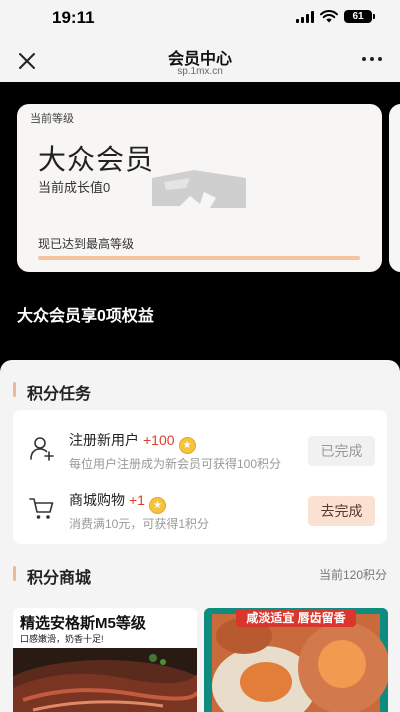 This screenshot has height=712, width=400. What do you see at coordinates (329, 16) in the screenshot?
I see `wifi-icon` at bounding box center [329, 16].